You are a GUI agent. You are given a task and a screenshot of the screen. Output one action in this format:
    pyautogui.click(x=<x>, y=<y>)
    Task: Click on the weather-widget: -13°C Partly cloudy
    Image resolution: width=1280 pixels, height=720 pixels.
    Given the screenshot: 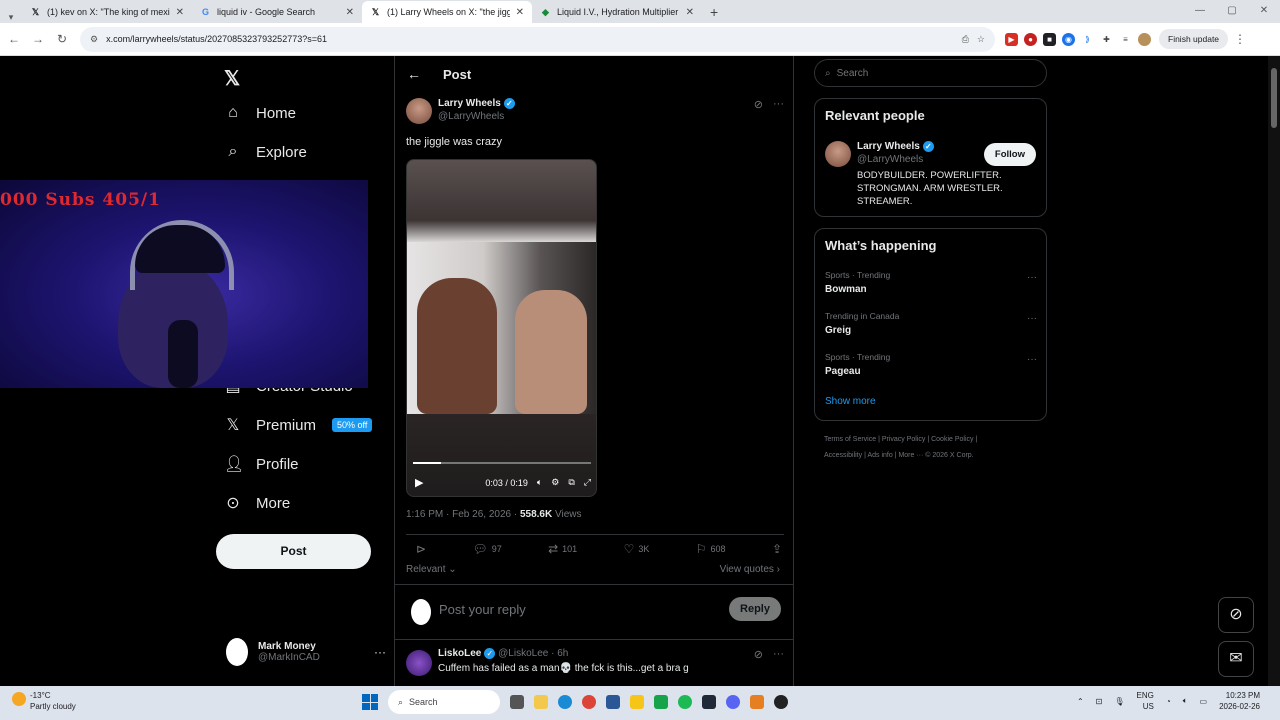 What is the action you would take?
    pyautogui.click(x=44, y=701)
    